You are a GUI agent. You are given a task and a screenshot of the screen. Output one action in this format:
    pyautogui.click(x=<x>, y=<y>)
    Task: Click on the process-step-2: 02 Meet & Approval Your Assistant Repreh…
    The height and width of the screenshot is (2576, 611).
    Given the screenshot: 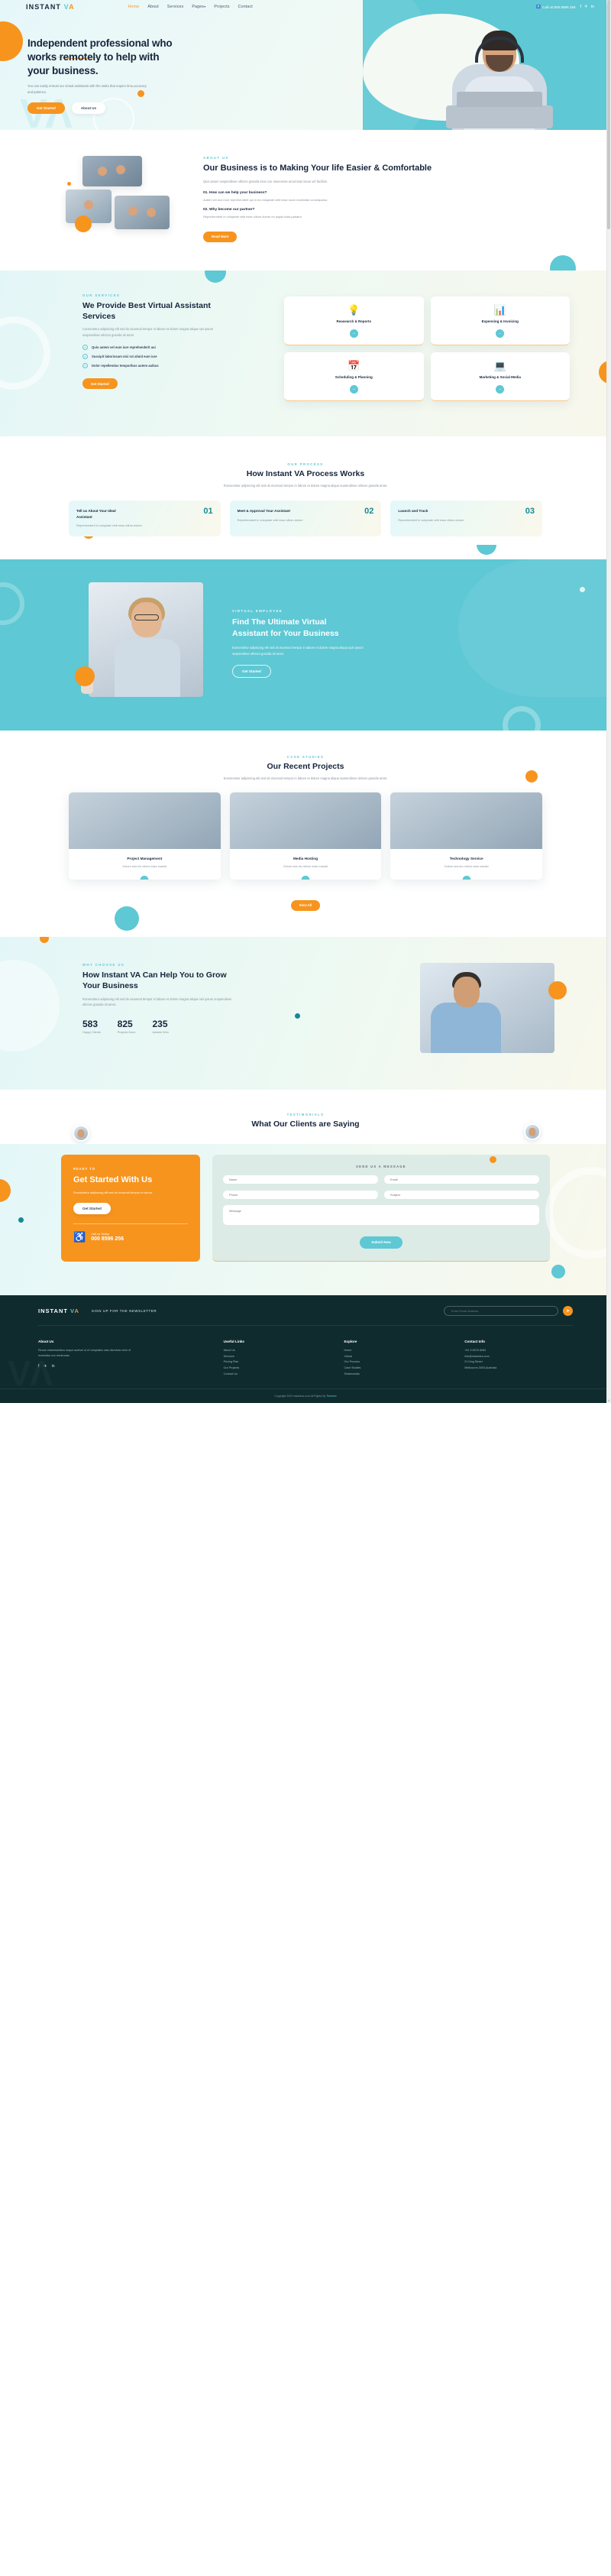 What is the action you would take?
    pyautogui.click(x=306, y=518)
    